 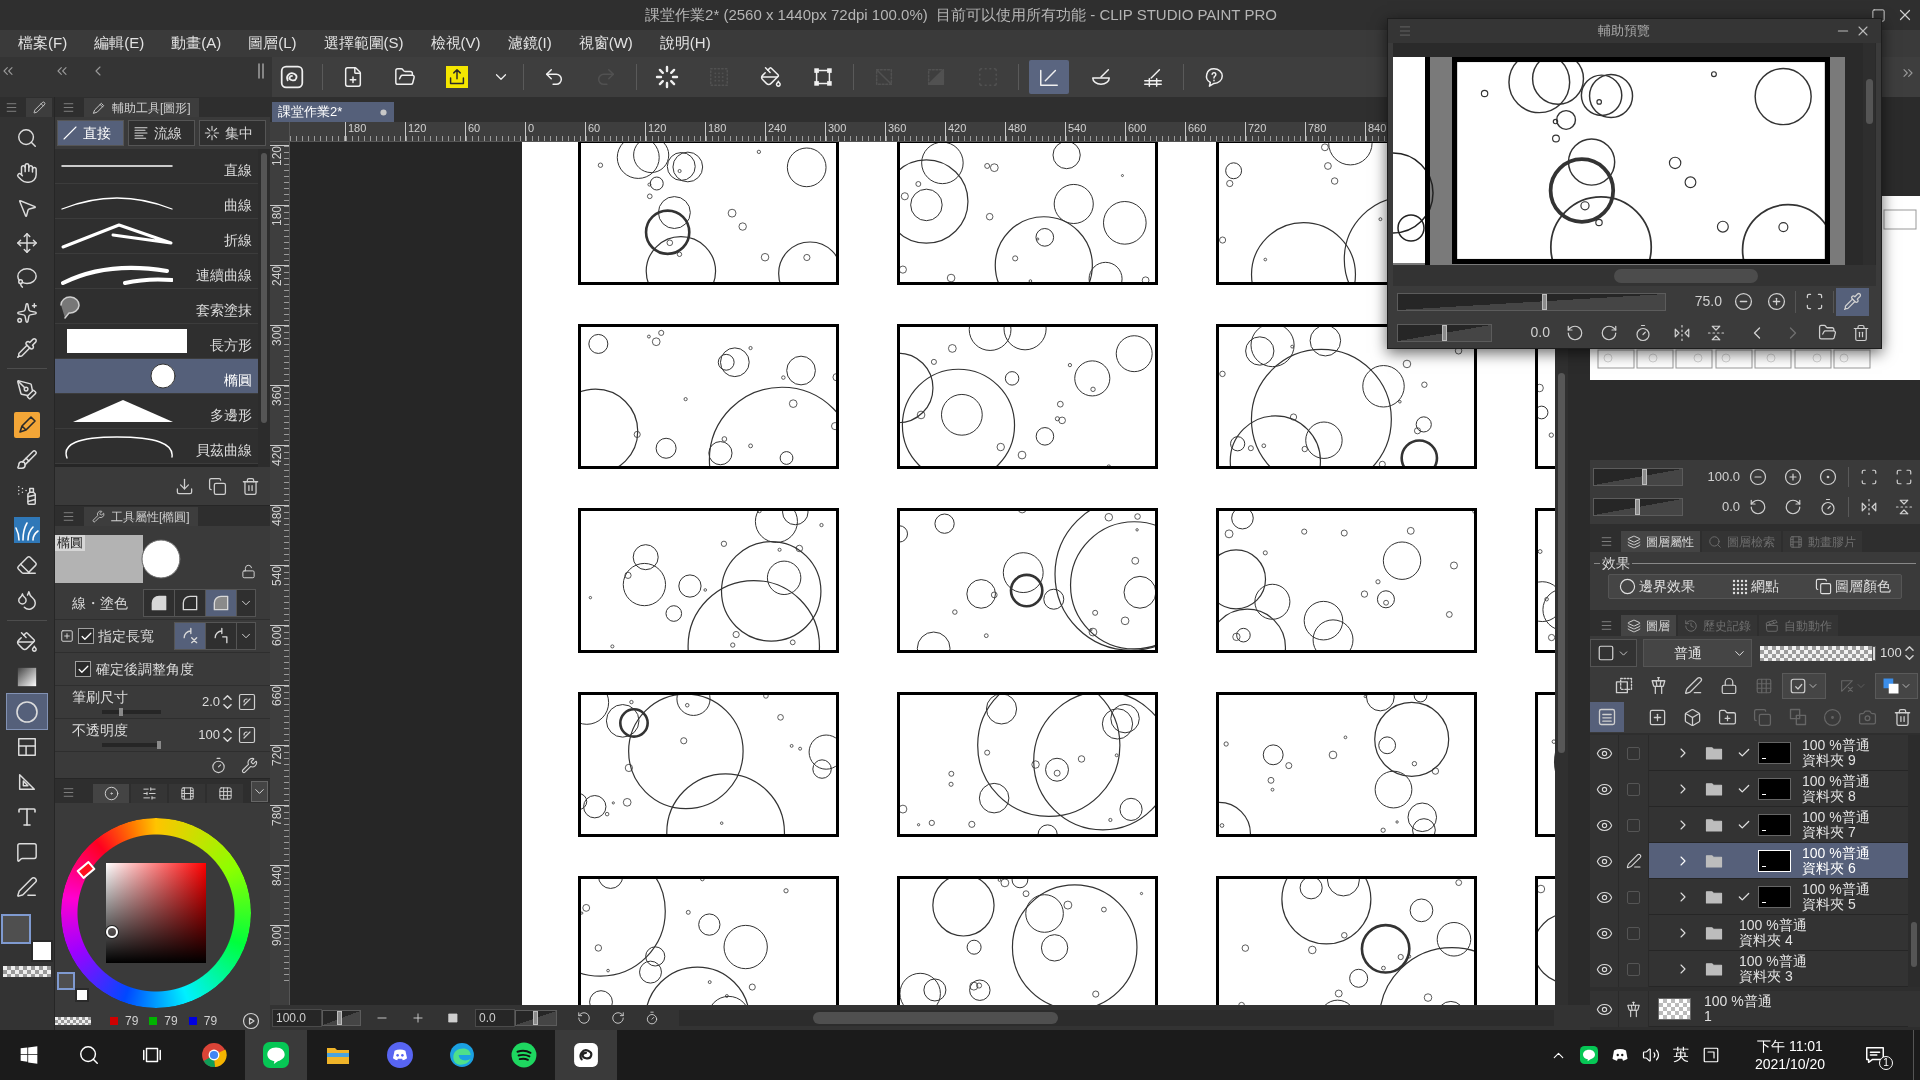 What do you see at coordinates (1832, 717) in the screenshot?
I see `dot-circle-icon` at bounding box center [1832, 717].